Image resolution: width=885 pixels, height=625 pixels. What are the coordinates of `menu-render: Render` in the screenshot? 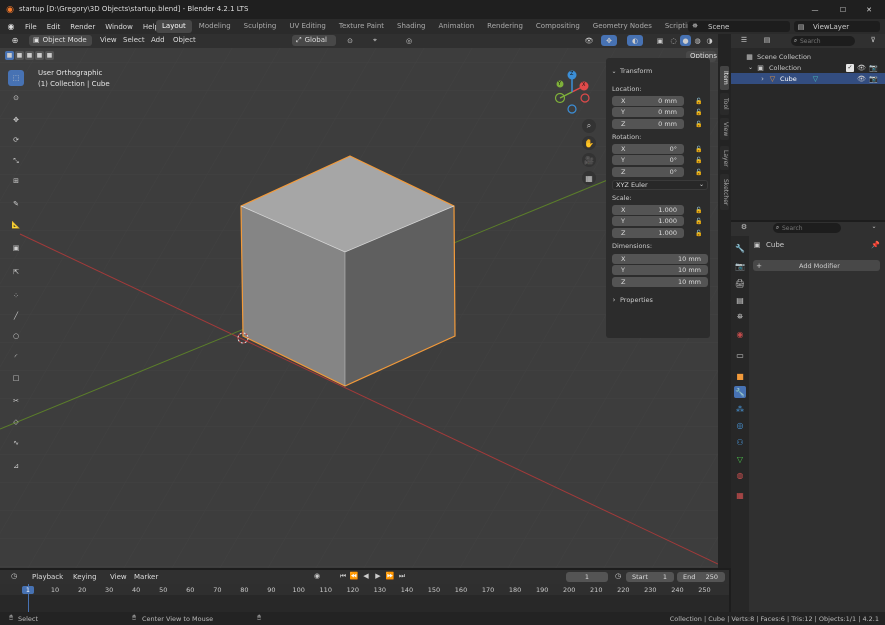 It's located at (82, 27).